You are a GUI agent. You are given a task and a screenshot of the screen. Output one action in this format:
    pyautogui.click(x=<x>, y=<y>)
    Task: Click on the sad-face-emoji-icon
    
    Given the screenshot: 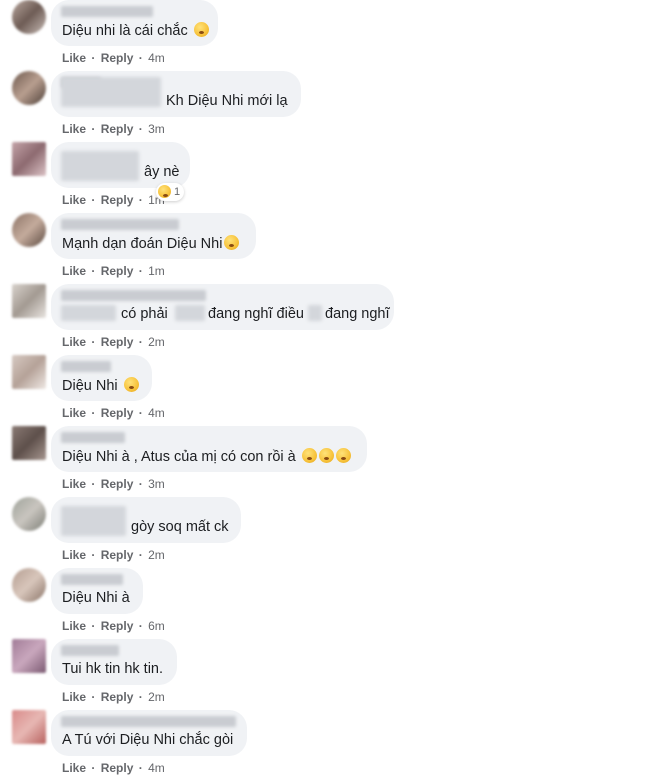 What is the action you would take?
    pyautogui.click(x=164, y=191)
    